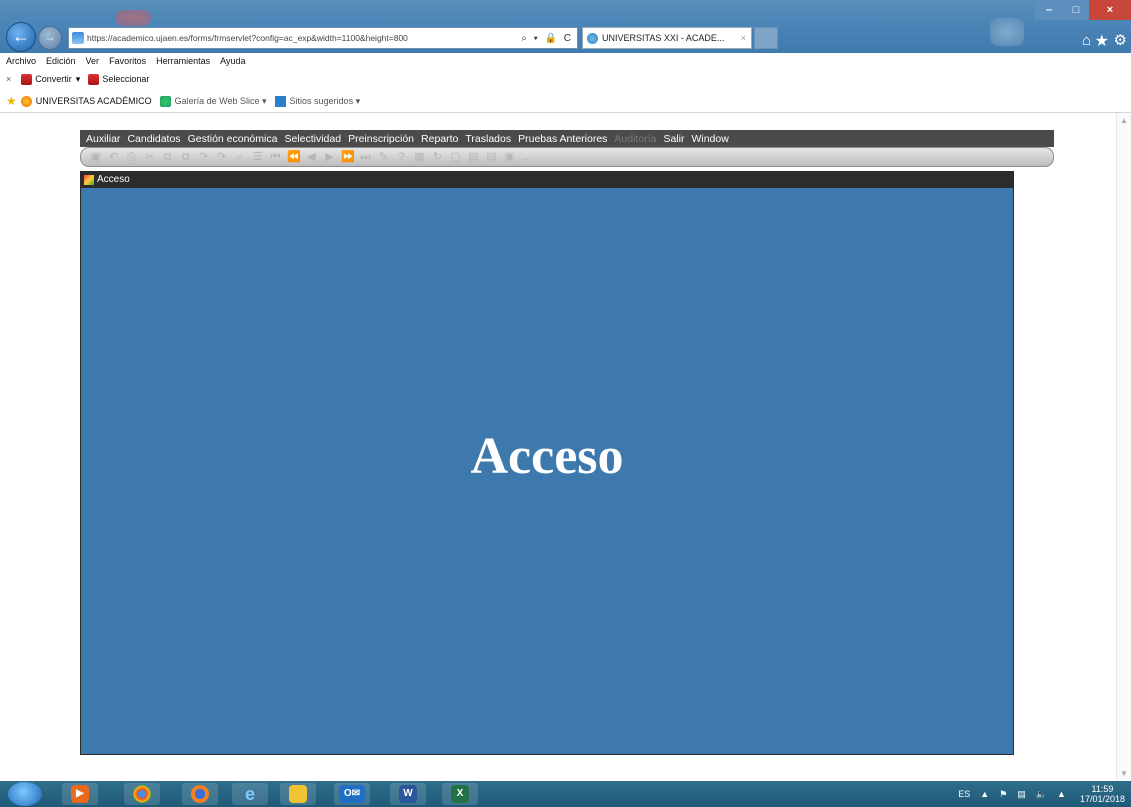  I want to click on media-player-icon: ▶, so click(80, 794).